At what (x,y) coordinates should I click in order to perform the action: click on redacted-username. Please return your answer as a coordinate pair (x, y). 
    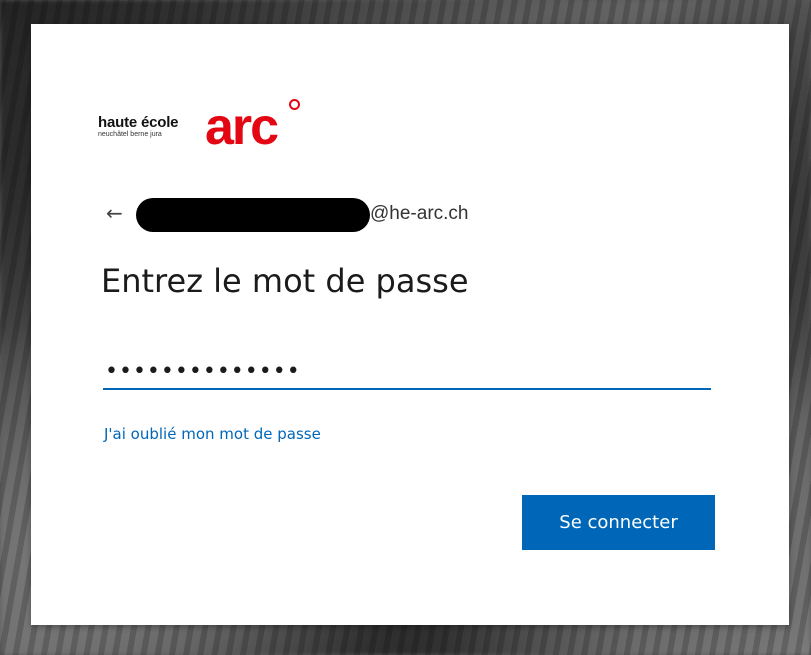
    Looking at the image, I should click on (253, 215).